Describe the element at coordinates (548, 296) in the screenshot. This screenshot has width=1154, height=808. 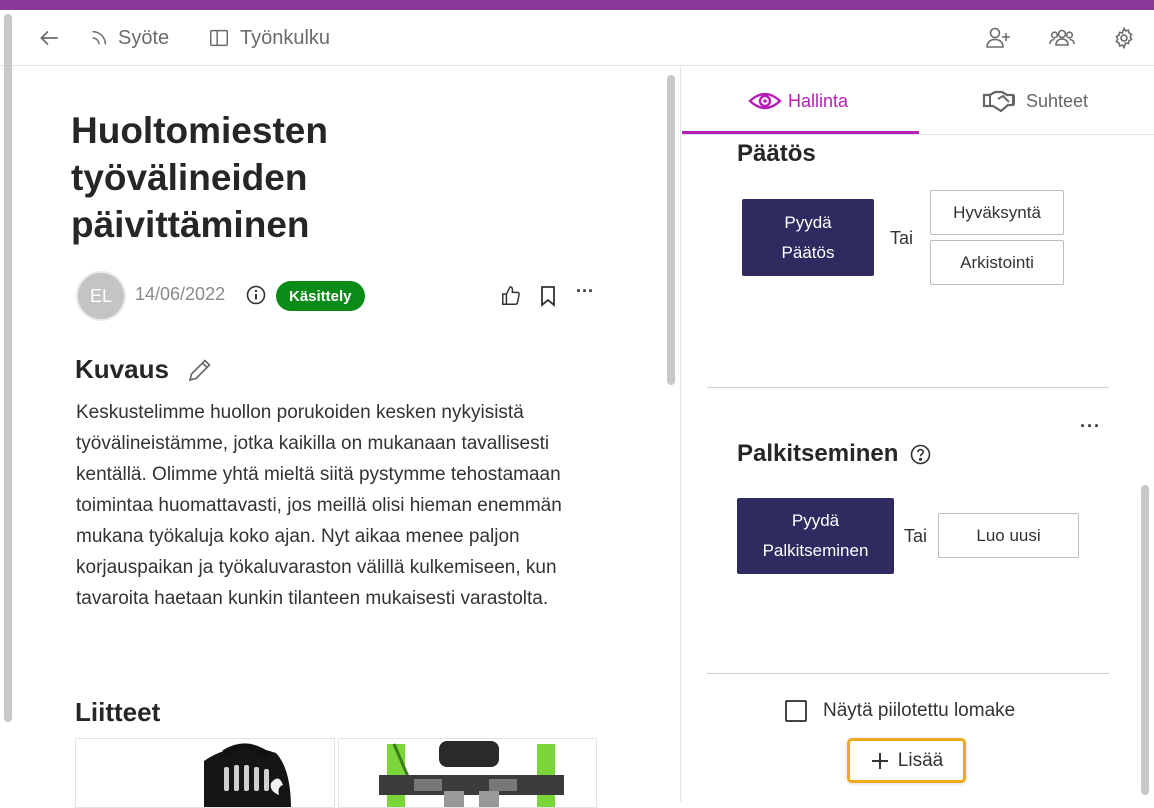
I see `bookmark-icon` at that location.